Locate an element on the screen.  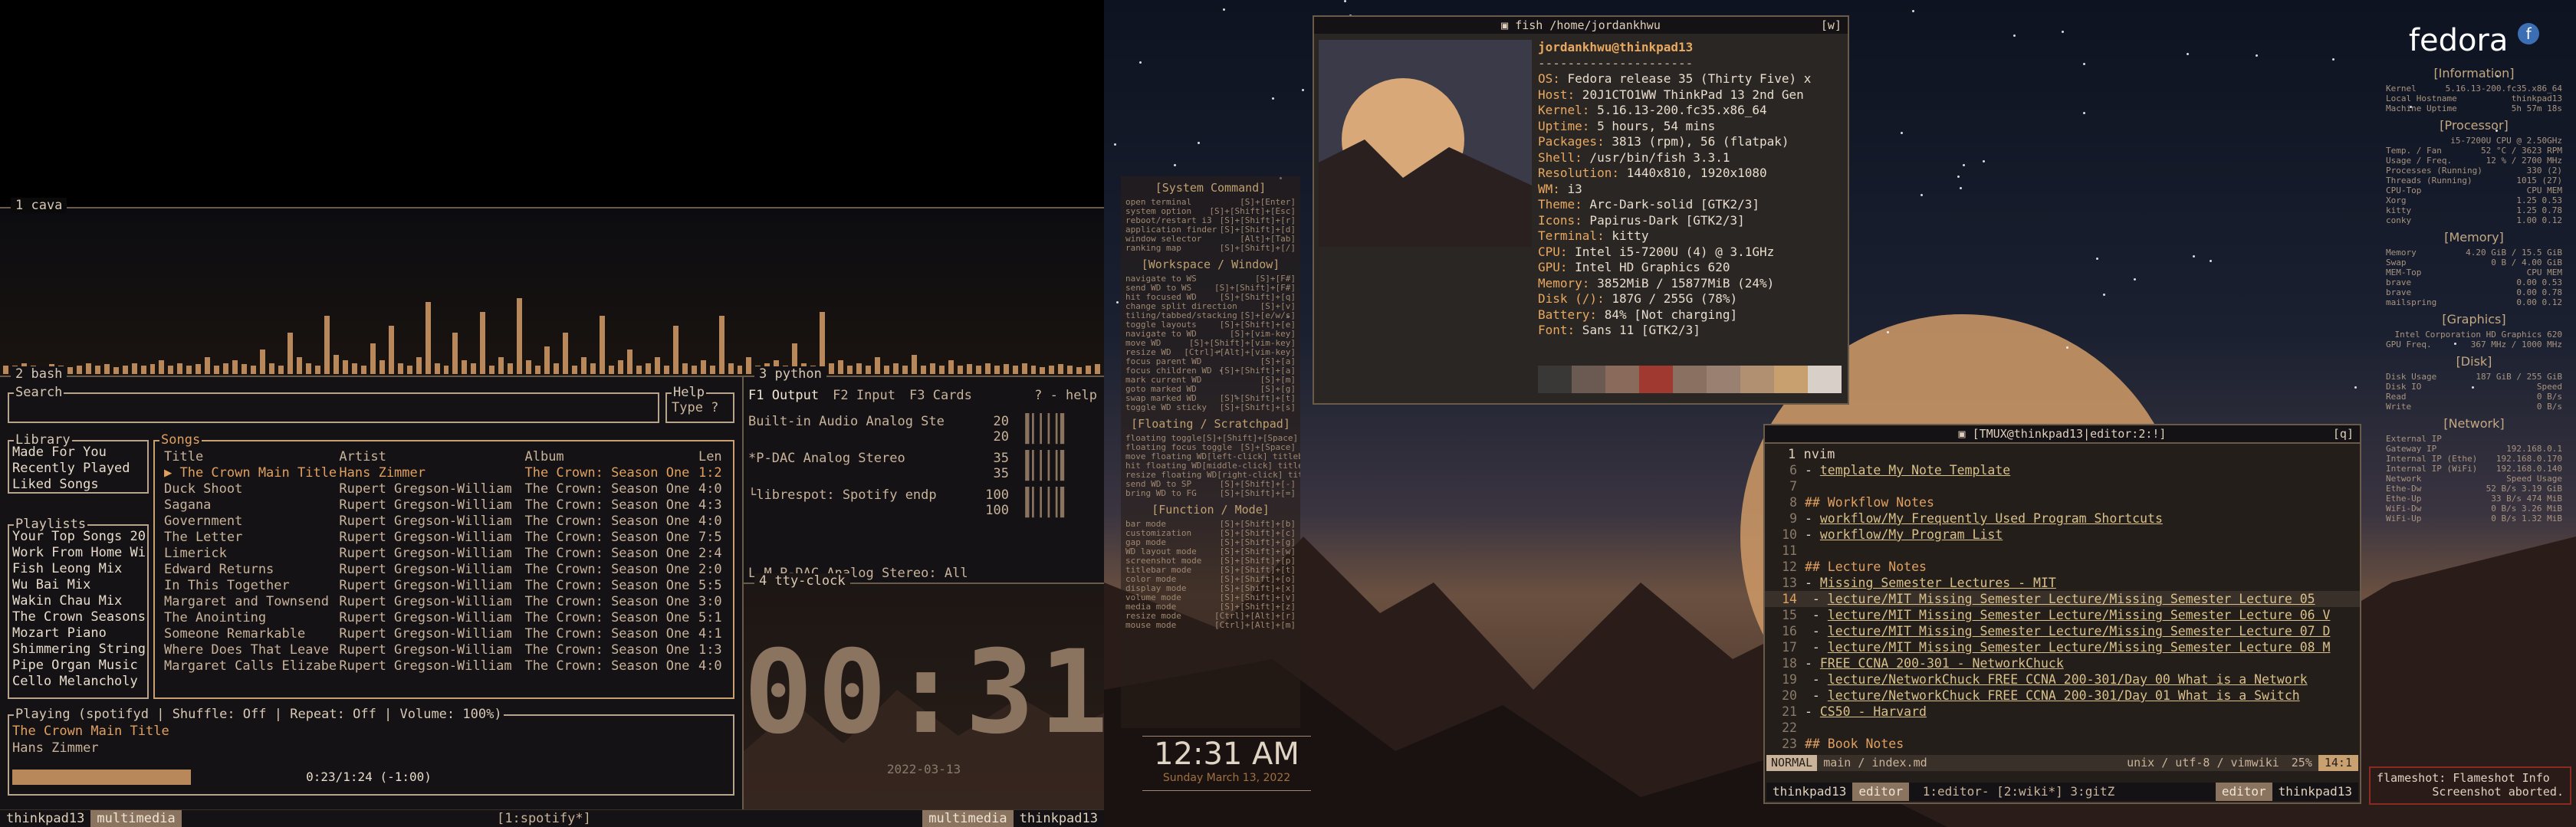
nvim-line: 23 ## Book Notes is located at coordinates (2063, 744).